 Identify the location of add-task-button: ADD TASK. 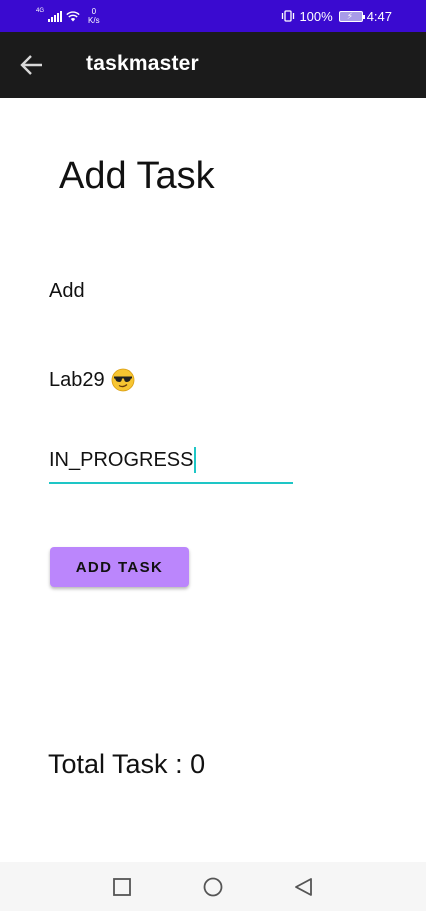
(119, 567).